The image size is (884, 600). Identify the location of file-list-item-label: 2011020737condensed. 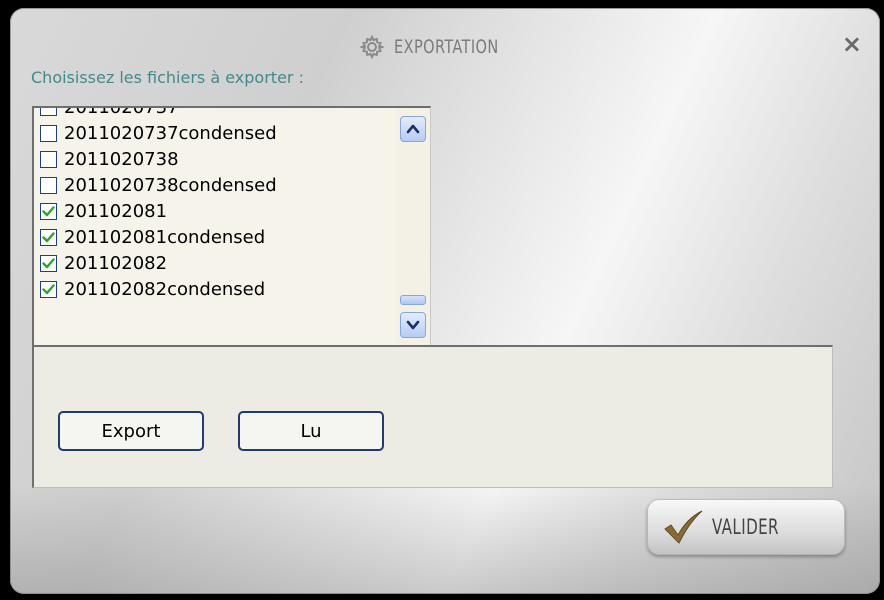
(170, 133).